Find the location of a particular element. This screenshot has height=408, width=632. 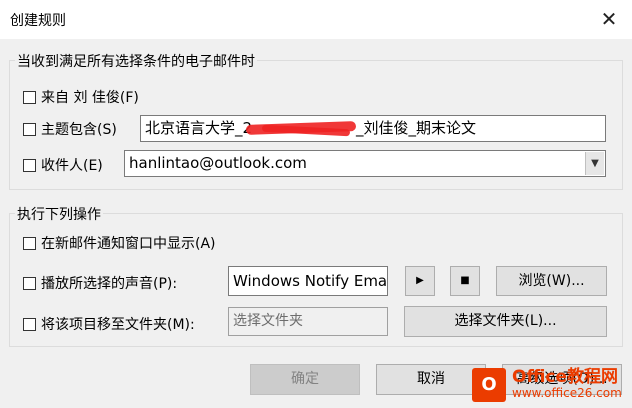

stop-button: ■ is located at coordinates (465, 281).